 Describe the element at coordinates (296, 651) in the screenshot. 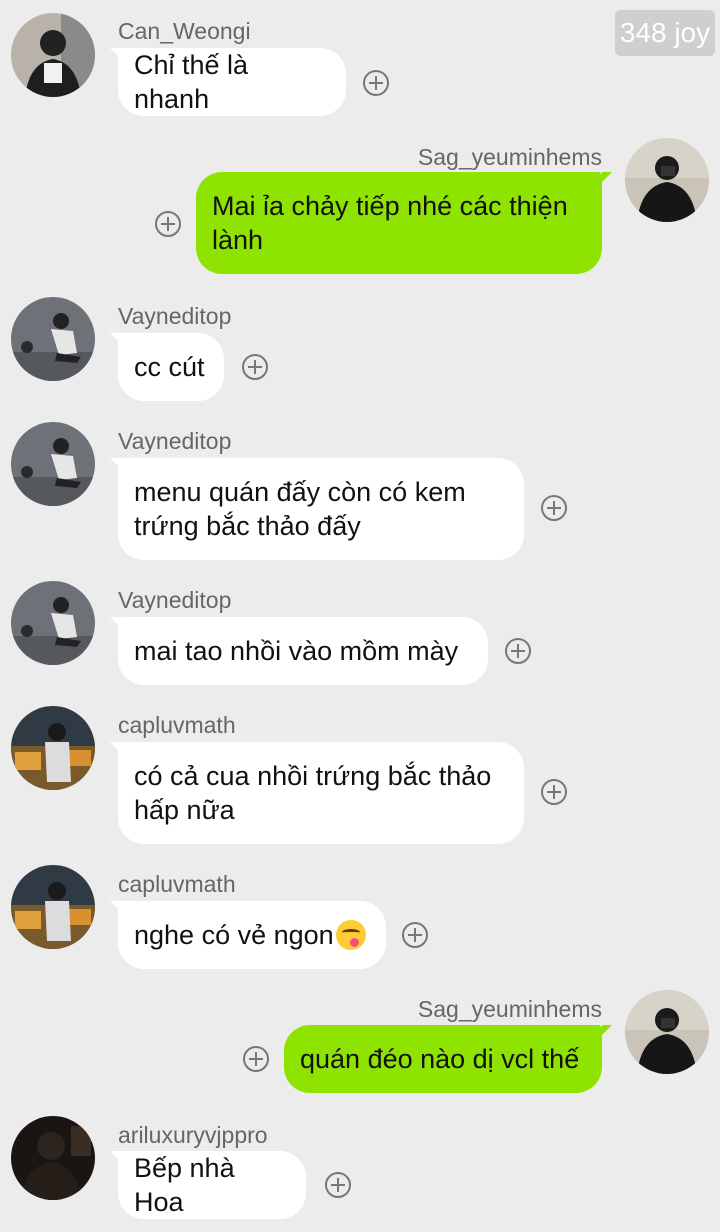

I see `message-text: mai tao nhồi vào mồm mày` at that location.